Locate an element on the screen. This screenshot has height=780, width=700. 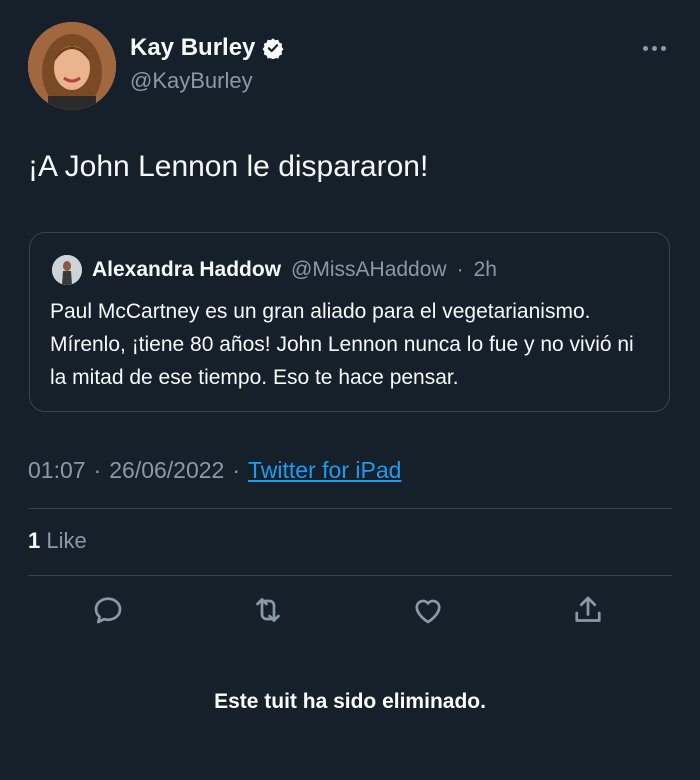
share-icon is located at coordinates (590, 612).